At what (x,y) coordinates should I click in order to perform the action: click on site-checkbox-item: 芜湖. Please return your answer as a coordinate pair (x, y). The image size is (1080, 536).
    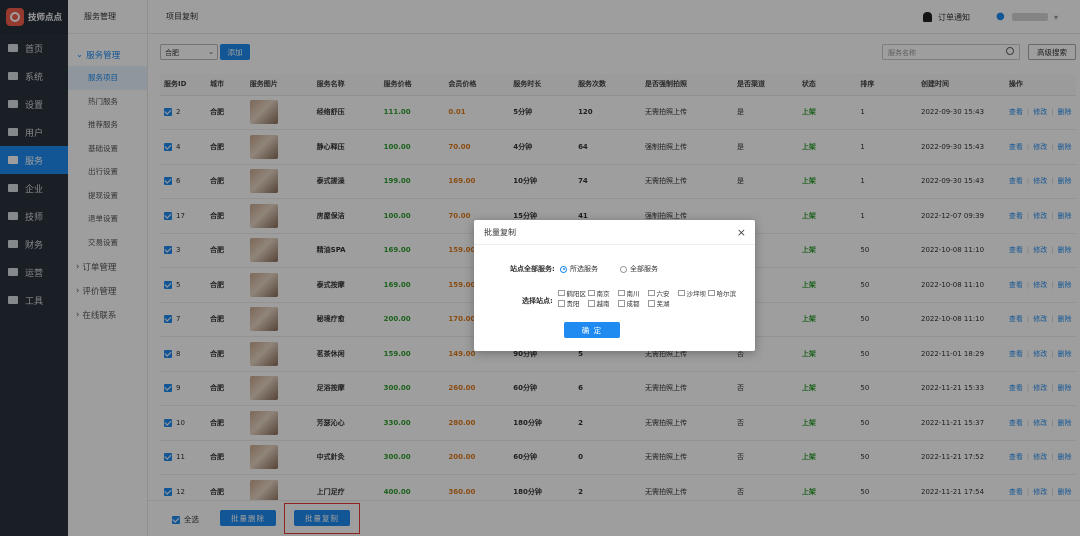
    Looking at the image, I should click on (663, 303).